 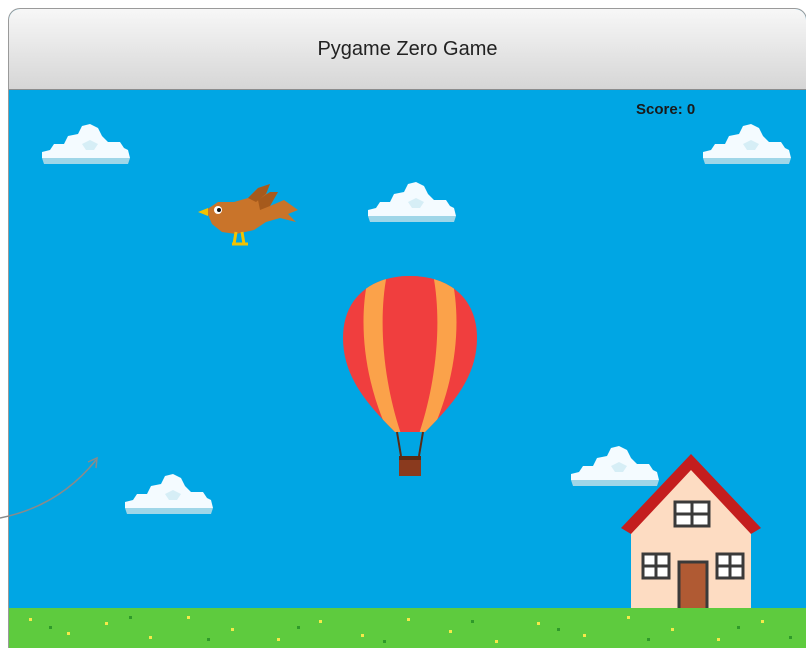 What do you see at coordinates (248, 215) in the screenshot?
I see `bird-sprite` at bounding box center [248, 215].